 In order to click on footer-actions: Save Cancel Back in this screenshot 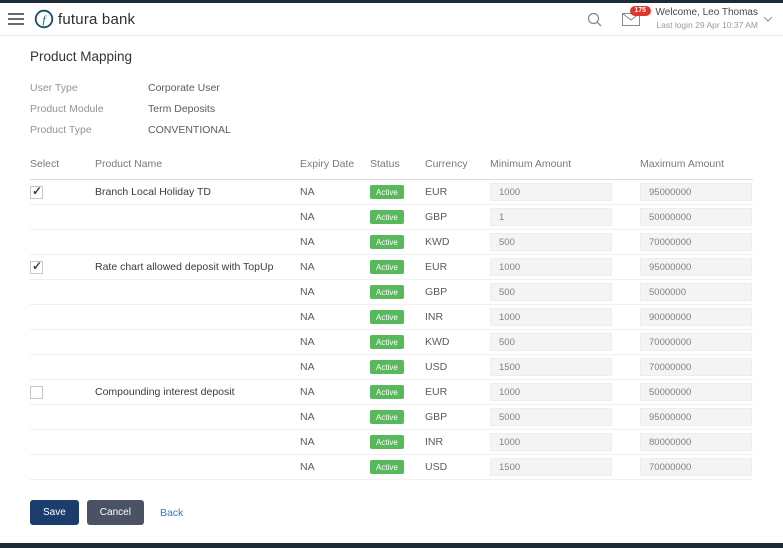, I will do `click(391, 512)`.